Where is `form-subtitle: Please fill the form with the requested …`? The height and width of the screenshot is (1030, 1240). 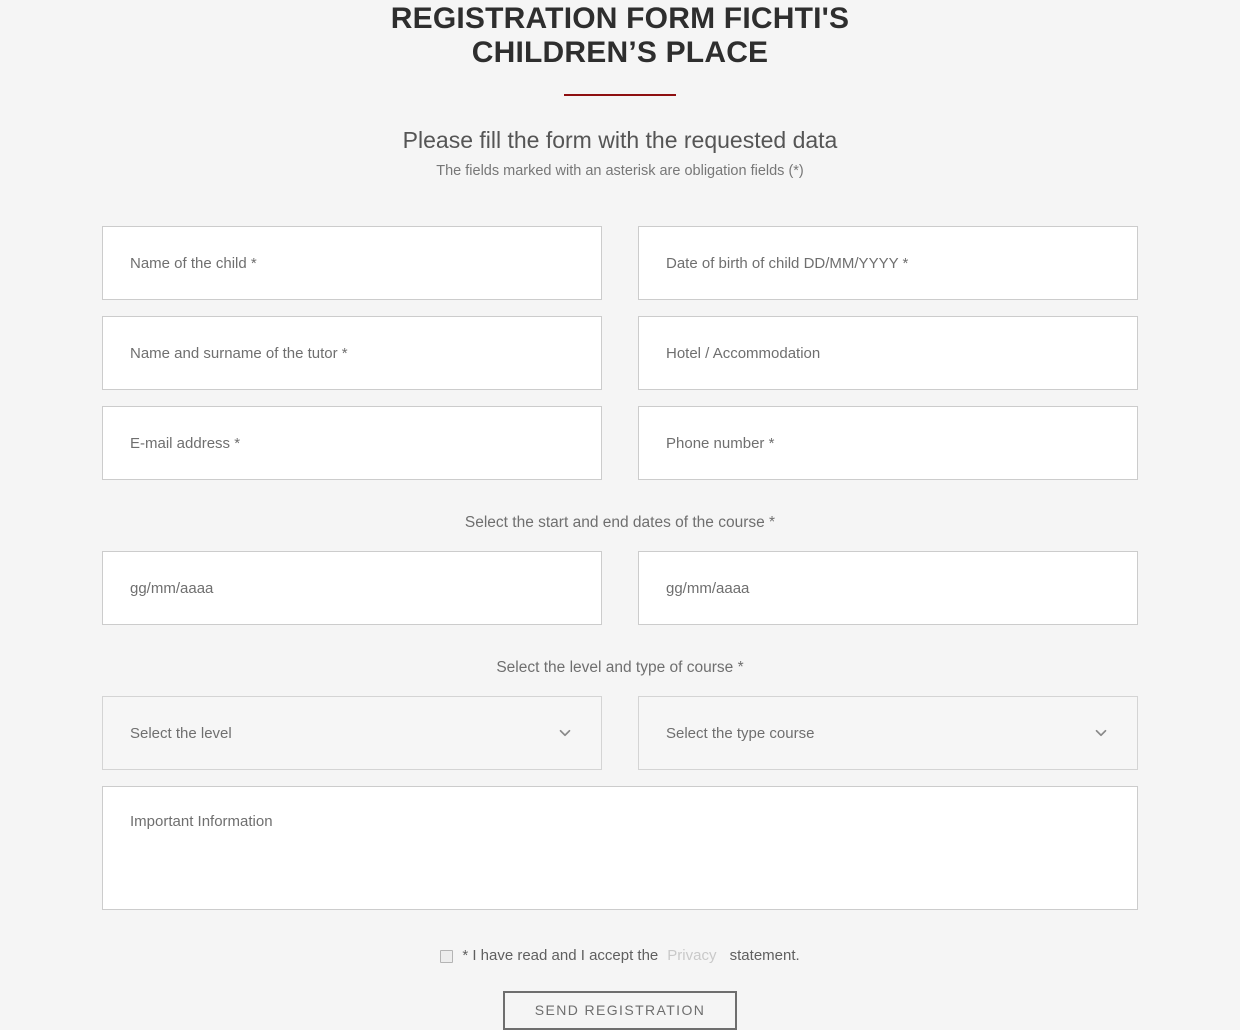
form-subtitle: Please fill the form with the requested … is located at coordinates (620, 140).